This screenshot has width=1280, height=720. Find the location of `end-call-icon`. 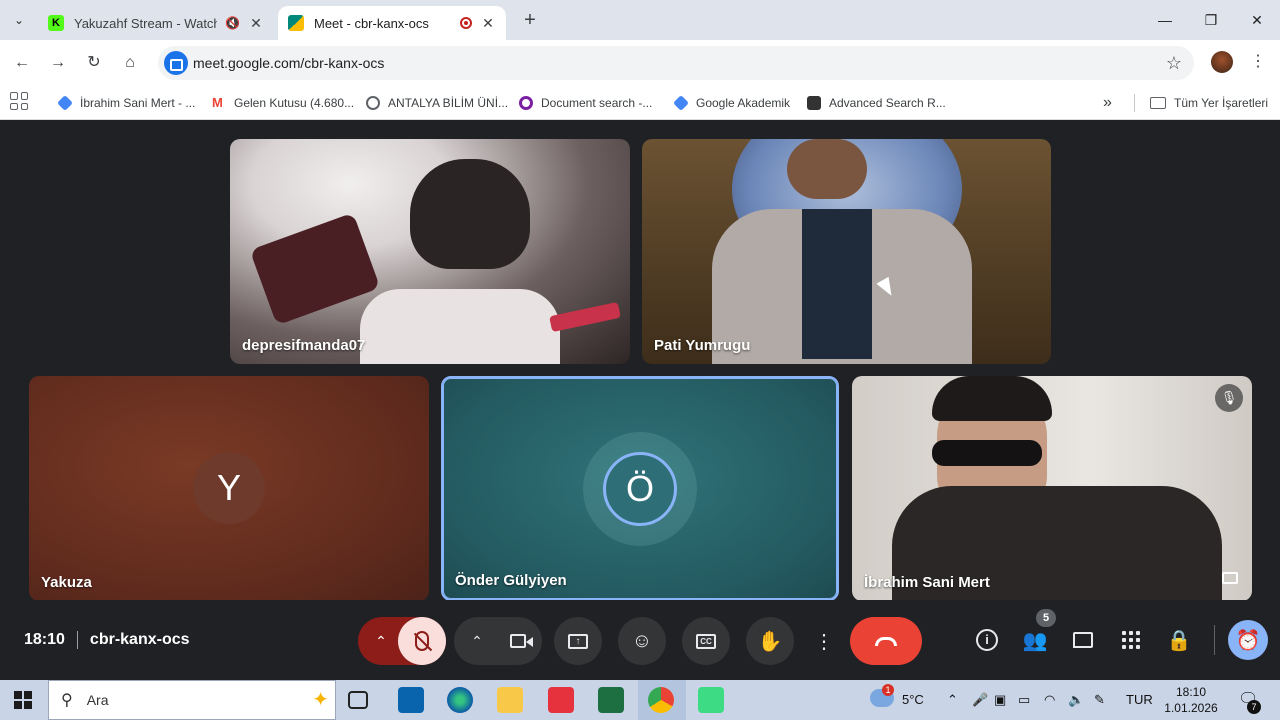

end-call-icon is located at coordinates (886, 641).